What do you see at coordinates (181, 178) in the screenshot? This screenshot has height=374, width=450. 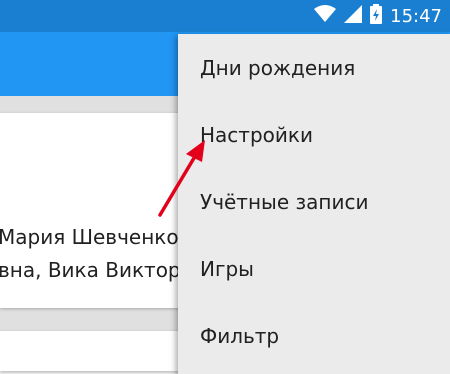 I see `annotation-arrow` at bounding box center [181, 178].